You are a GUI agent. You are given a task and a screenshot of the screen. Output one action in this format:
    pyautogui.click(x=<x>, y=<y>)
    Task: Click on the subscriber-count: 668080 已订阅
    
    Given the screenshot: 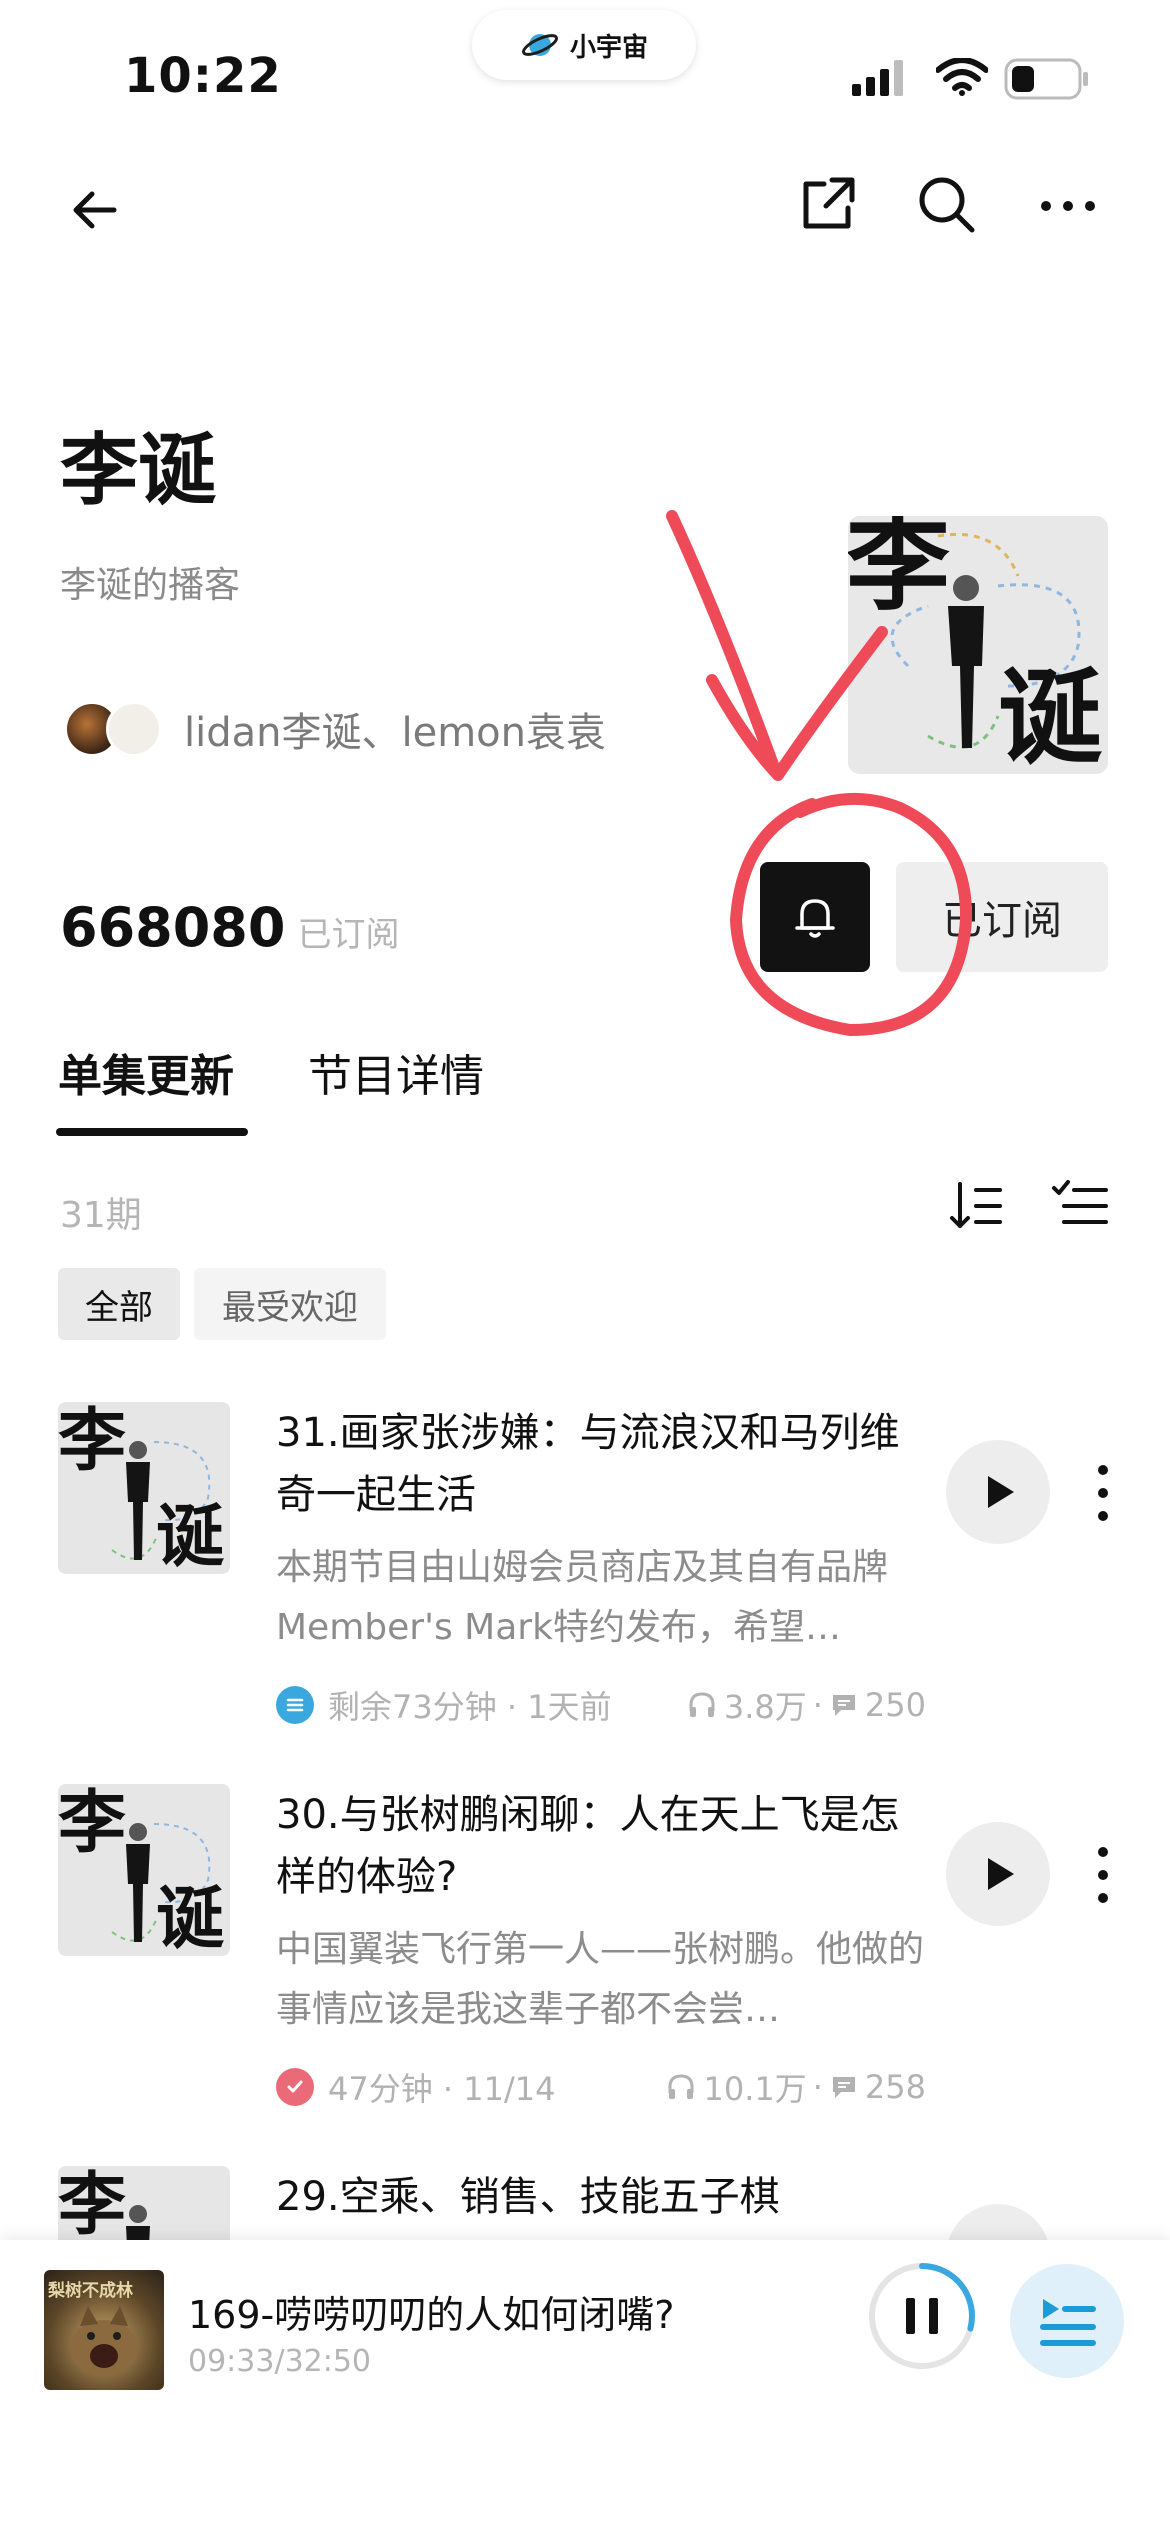 What is the action you would take?
    pyautogui.click(x=229, y=927)
    